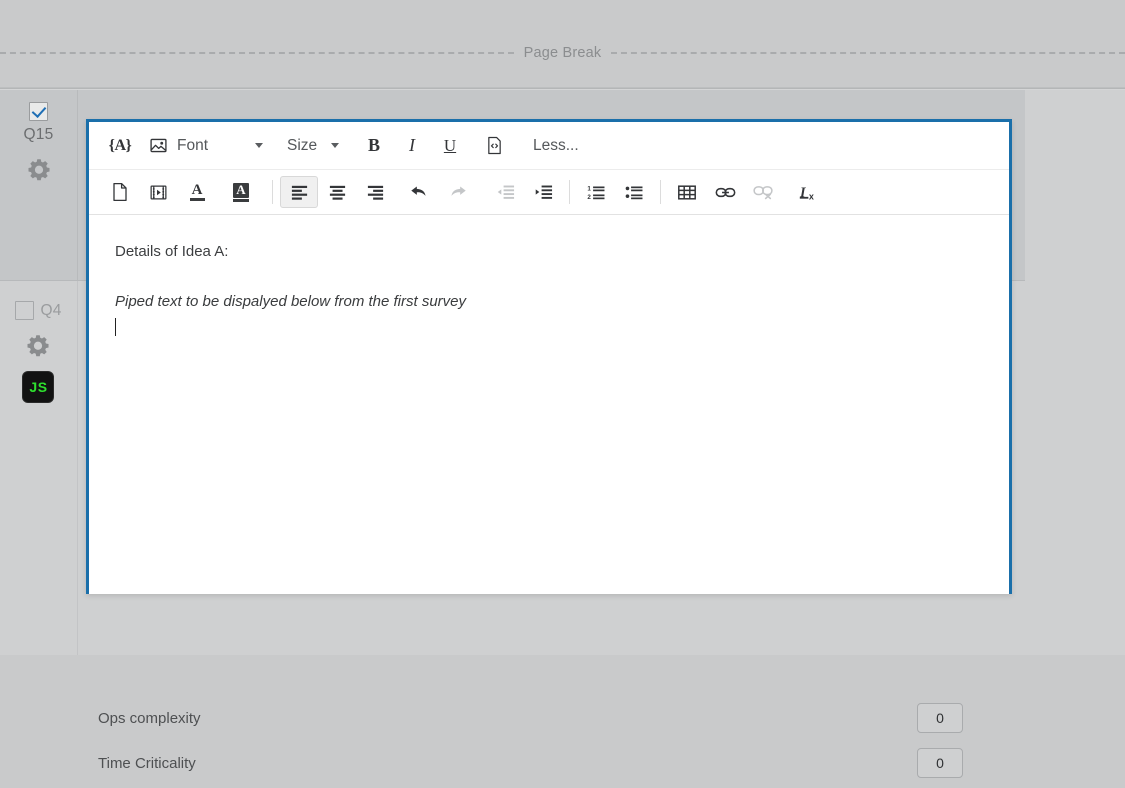 The width and height of the screenshot is (1125, 788). What do you see at coordinates (158, 146) in the screenshot?
I see `insert-image-icon` at bounding box center [158, 146].